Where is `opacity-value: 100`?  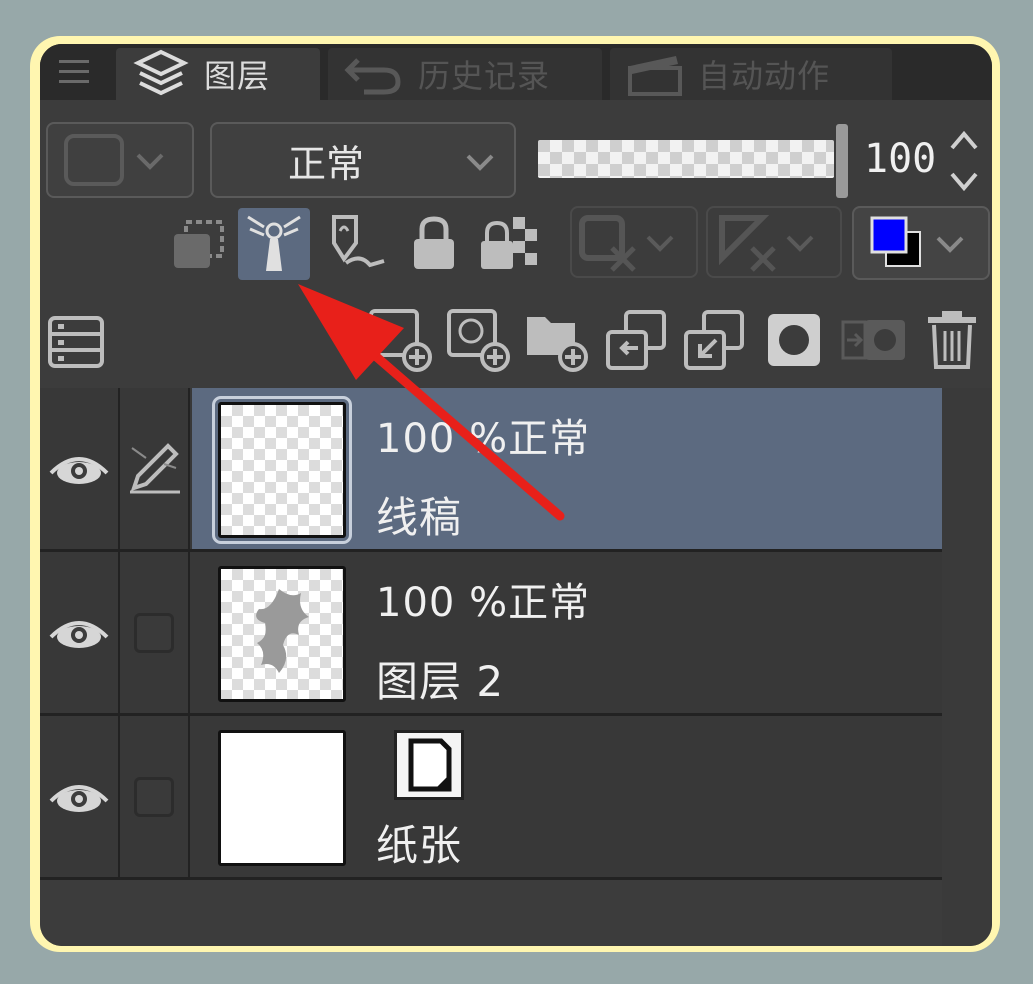 opacity-value: 100 is located at coordinates (900, 159).